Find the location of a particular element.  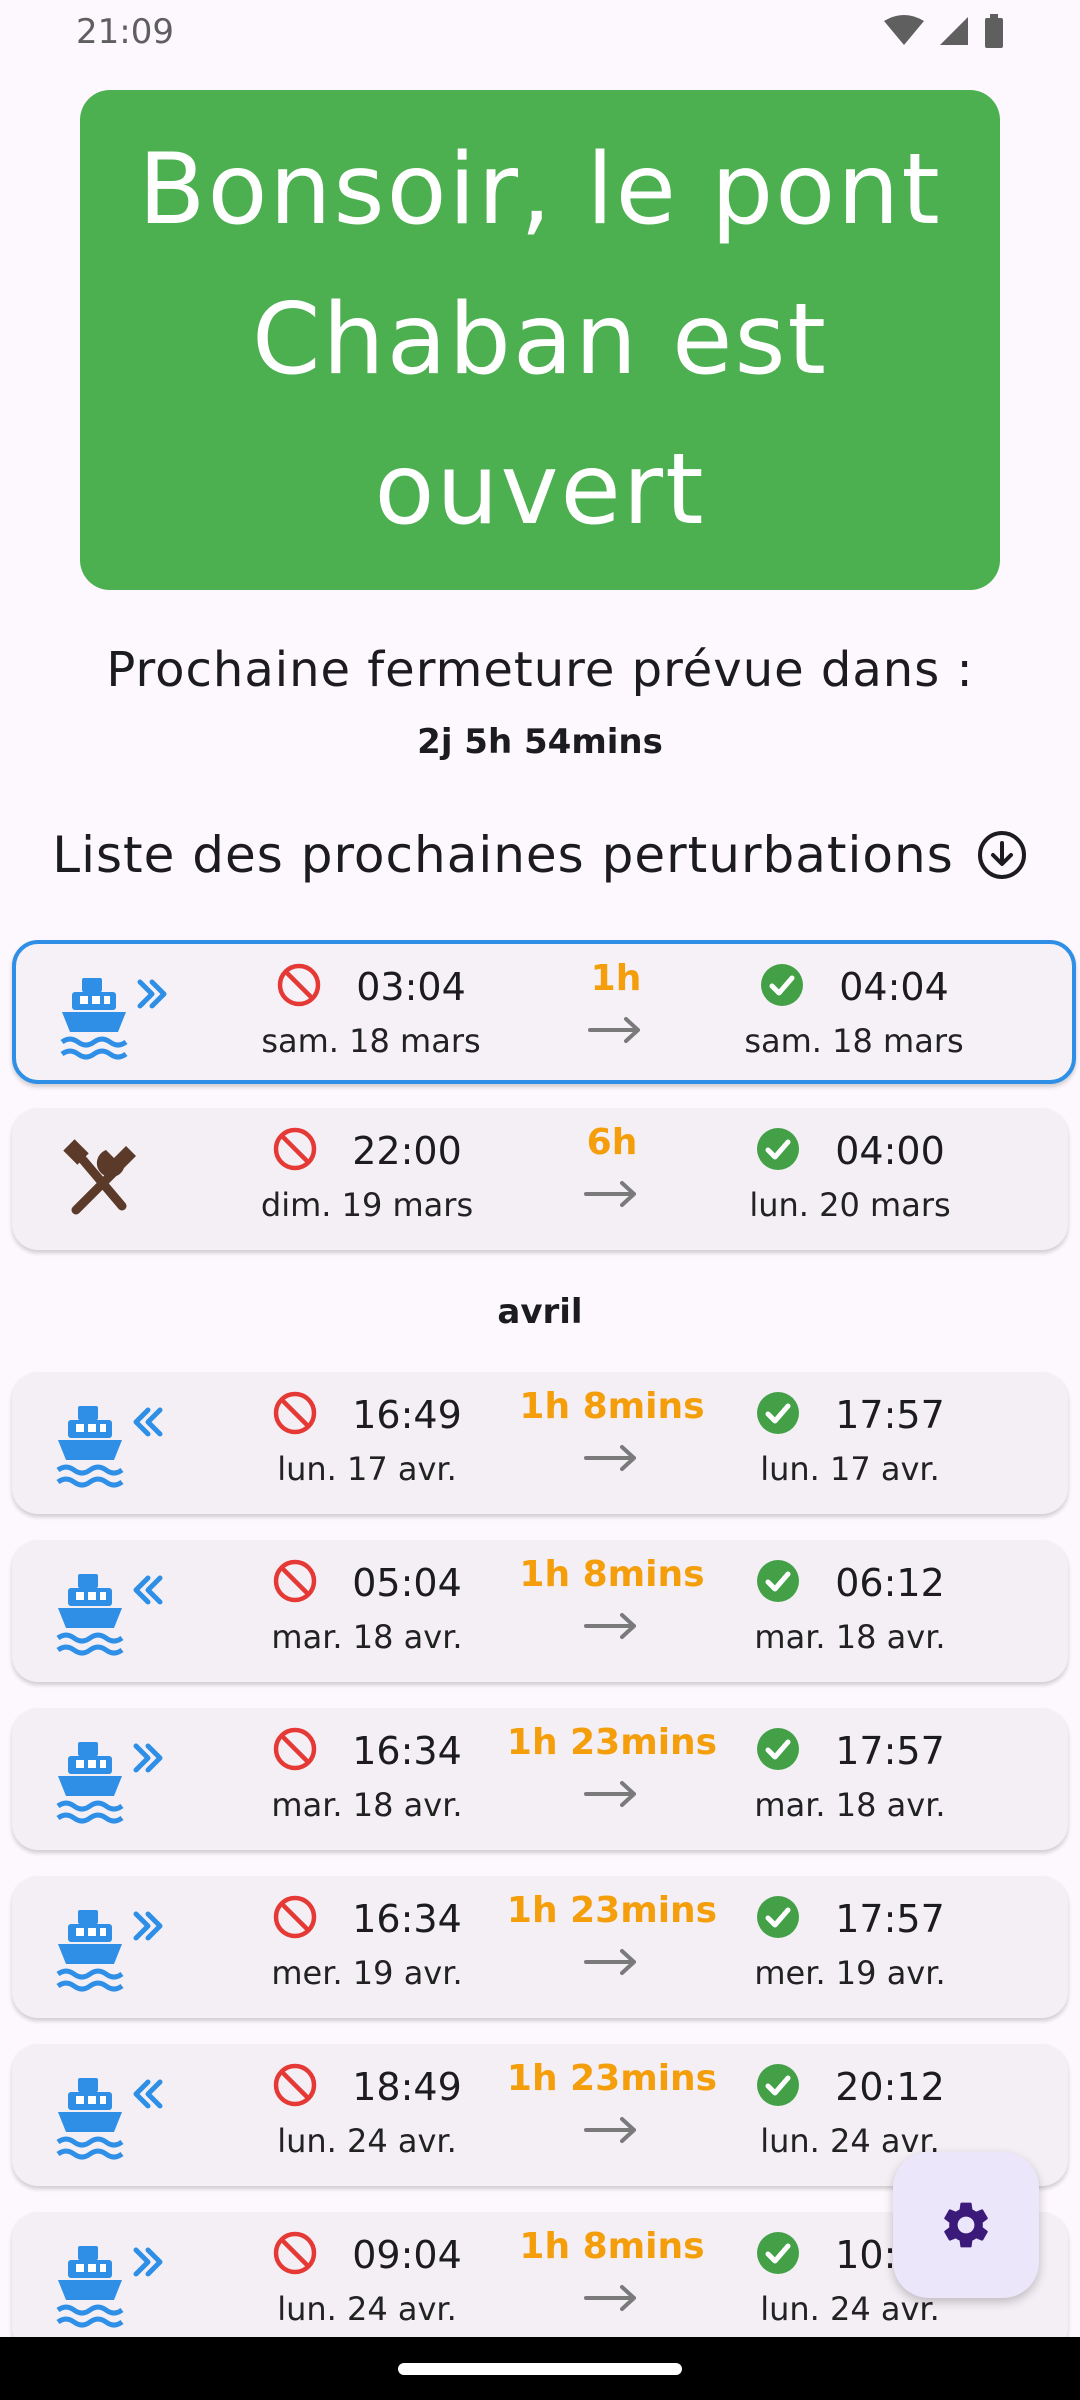

end-time: 04:04 is located at coordinates (894, 987).